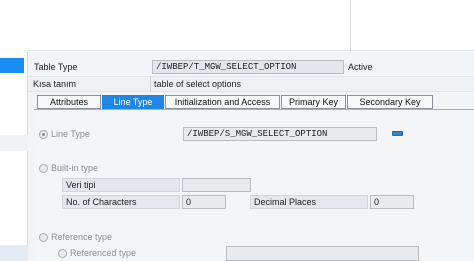  Describe the element at coordinates (322, 253) in the screenshot. I see `referenced-type-field` at that location.